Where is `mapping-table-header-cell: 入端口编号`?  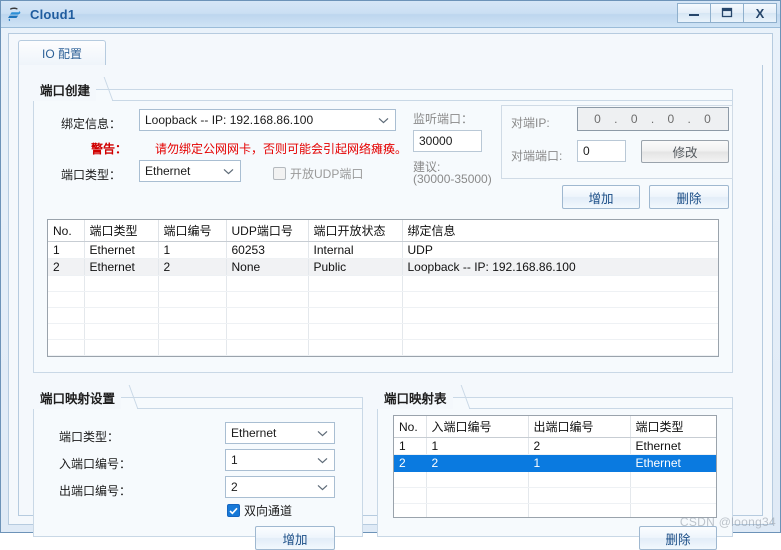 mapping-table-header-cell: 入端口编号 is located at coordinates (477, 427).